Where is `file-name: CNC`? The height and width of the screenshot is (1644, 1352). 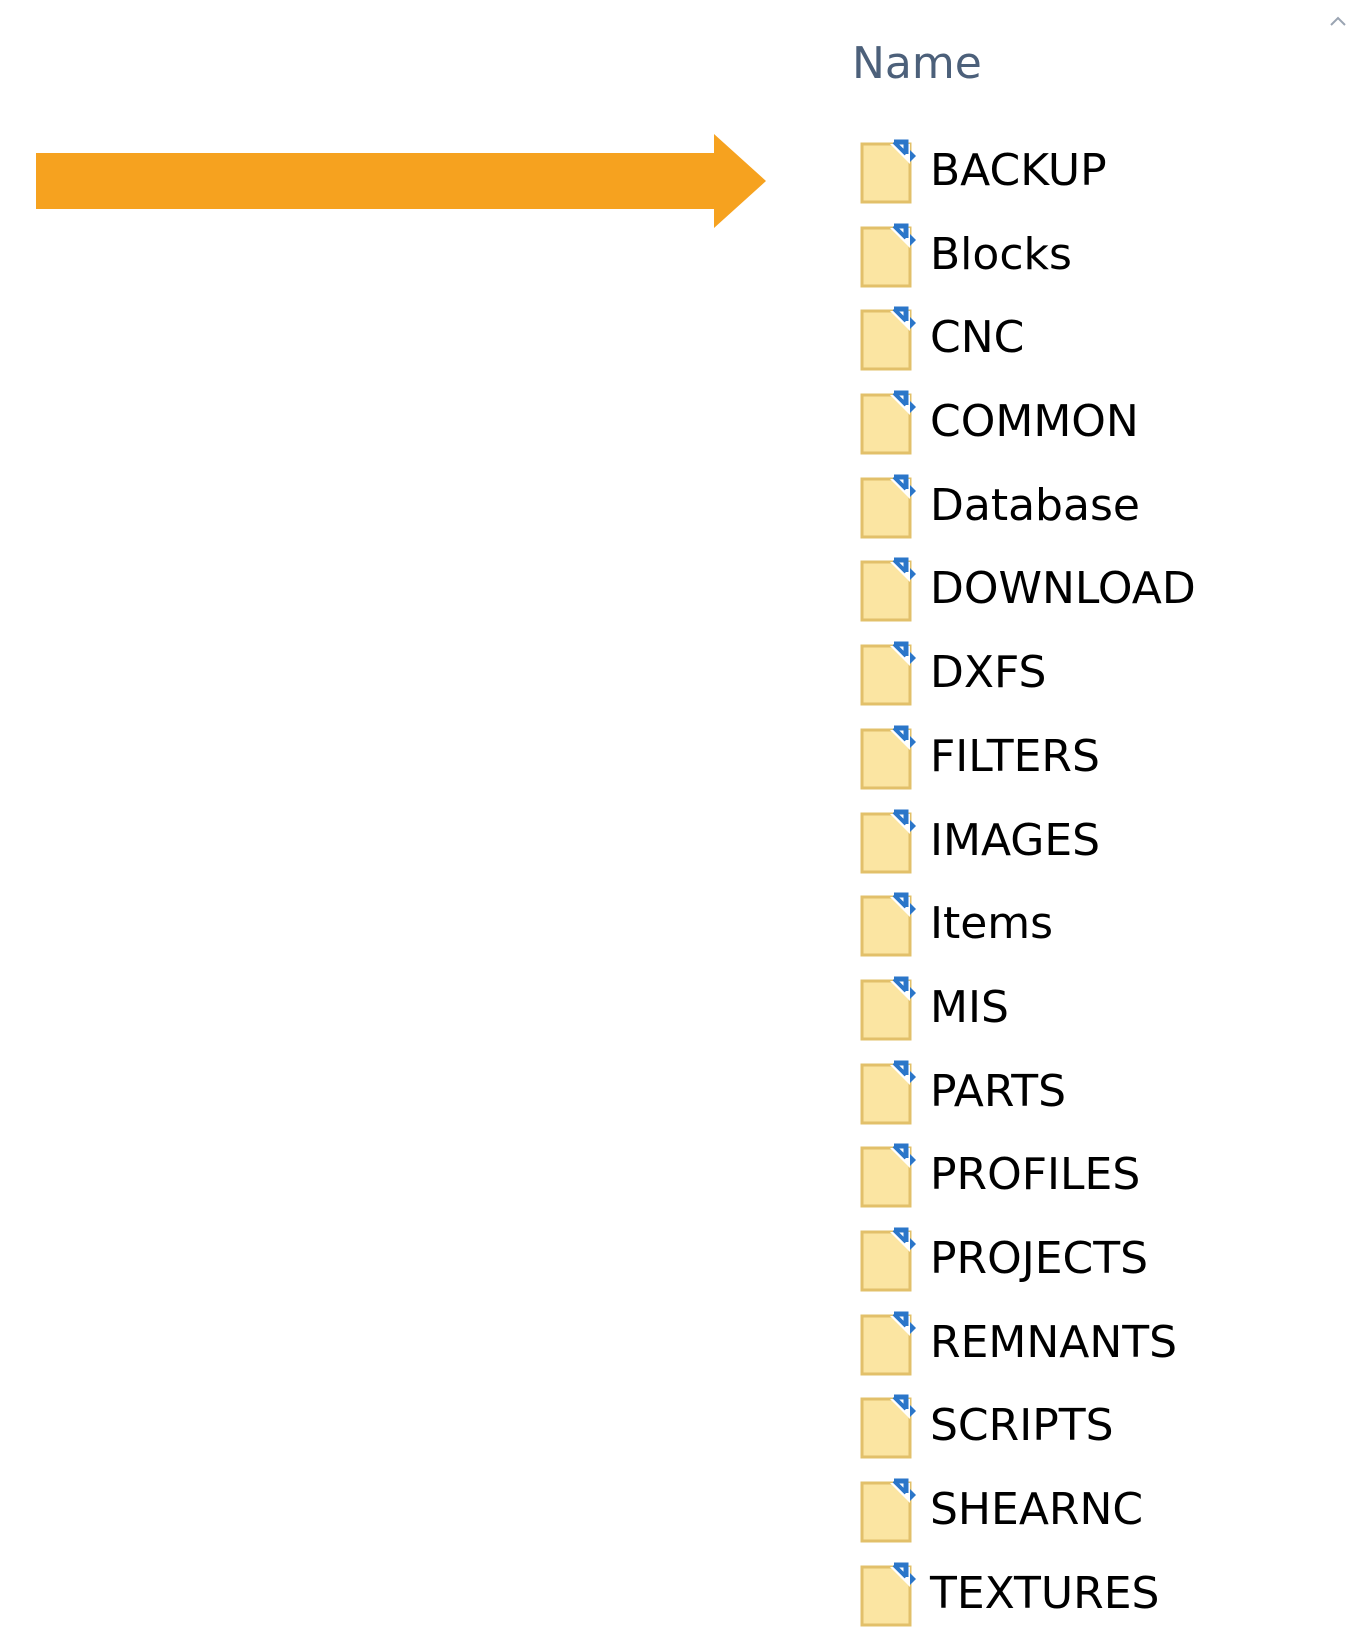
file-name: CNC is located at coordinates (977, 338).